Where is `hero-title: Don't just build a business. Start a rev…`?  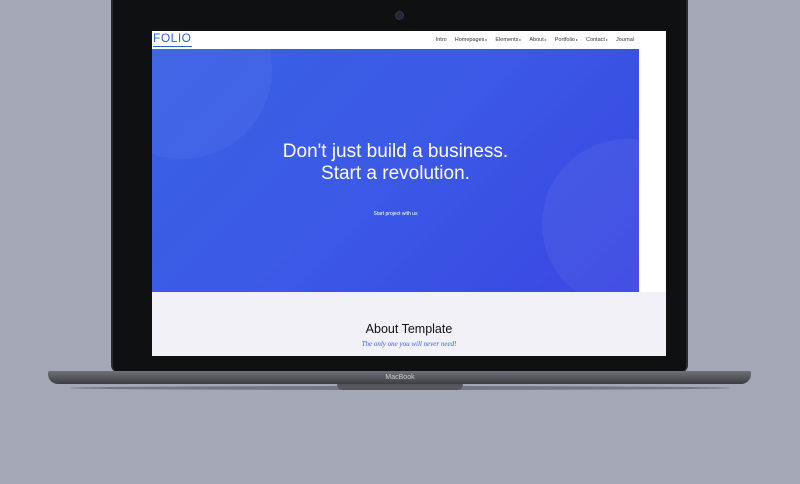
hero-title: Don't just build a business. Start a rev… is located at coordinates (395, 163).